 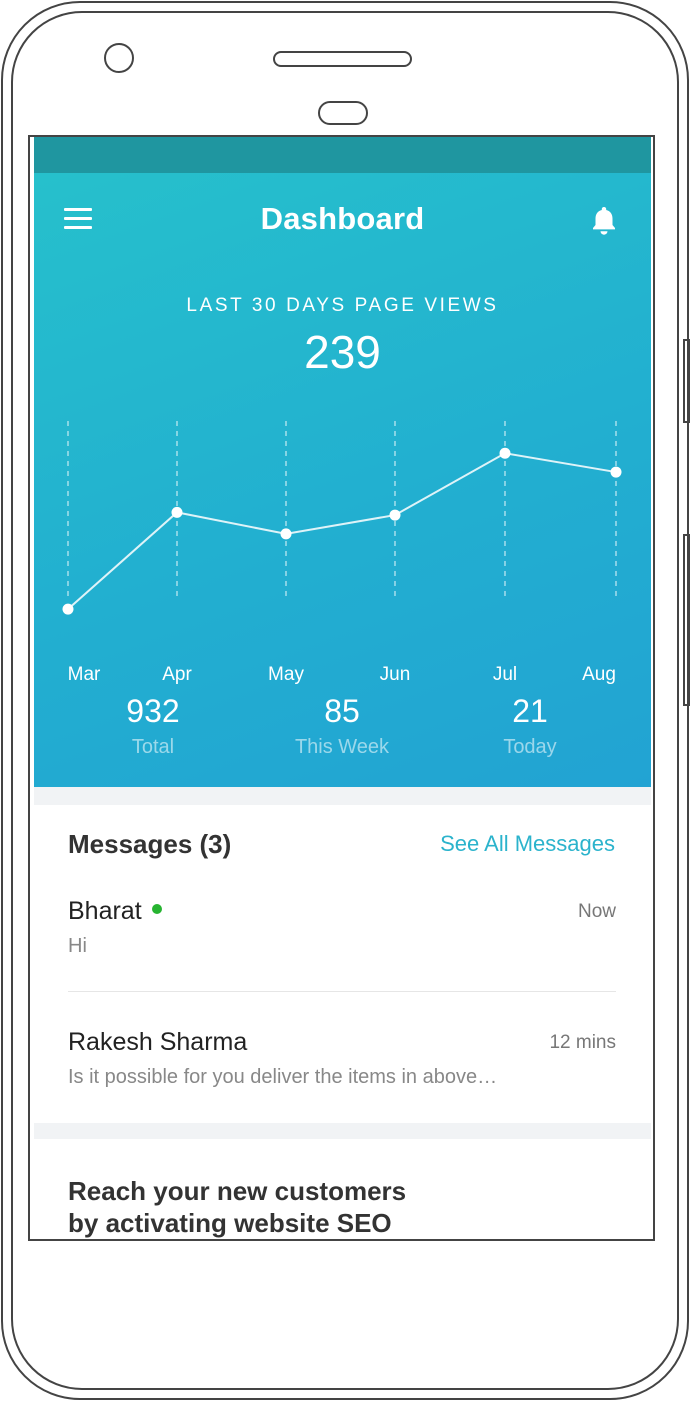 I want to click on message-divider, so click(x=342, y=991).